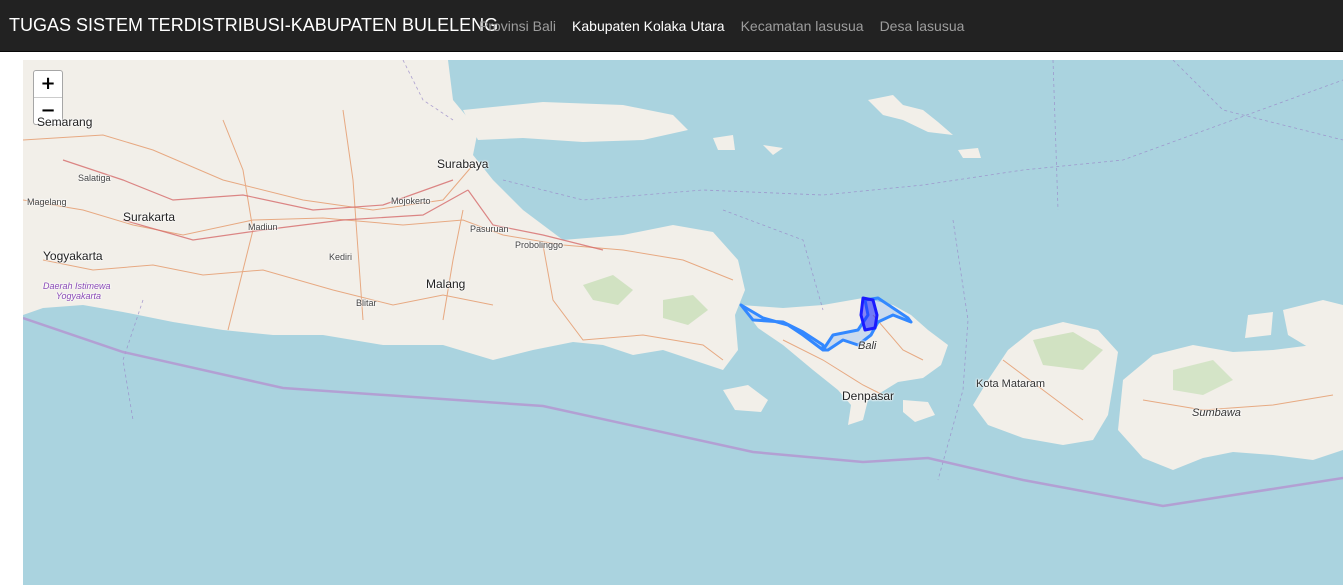 Image resolution: width=1343 pixels, height=585 pixels. I want to click on label-malang: Malang, so click(446, 284).